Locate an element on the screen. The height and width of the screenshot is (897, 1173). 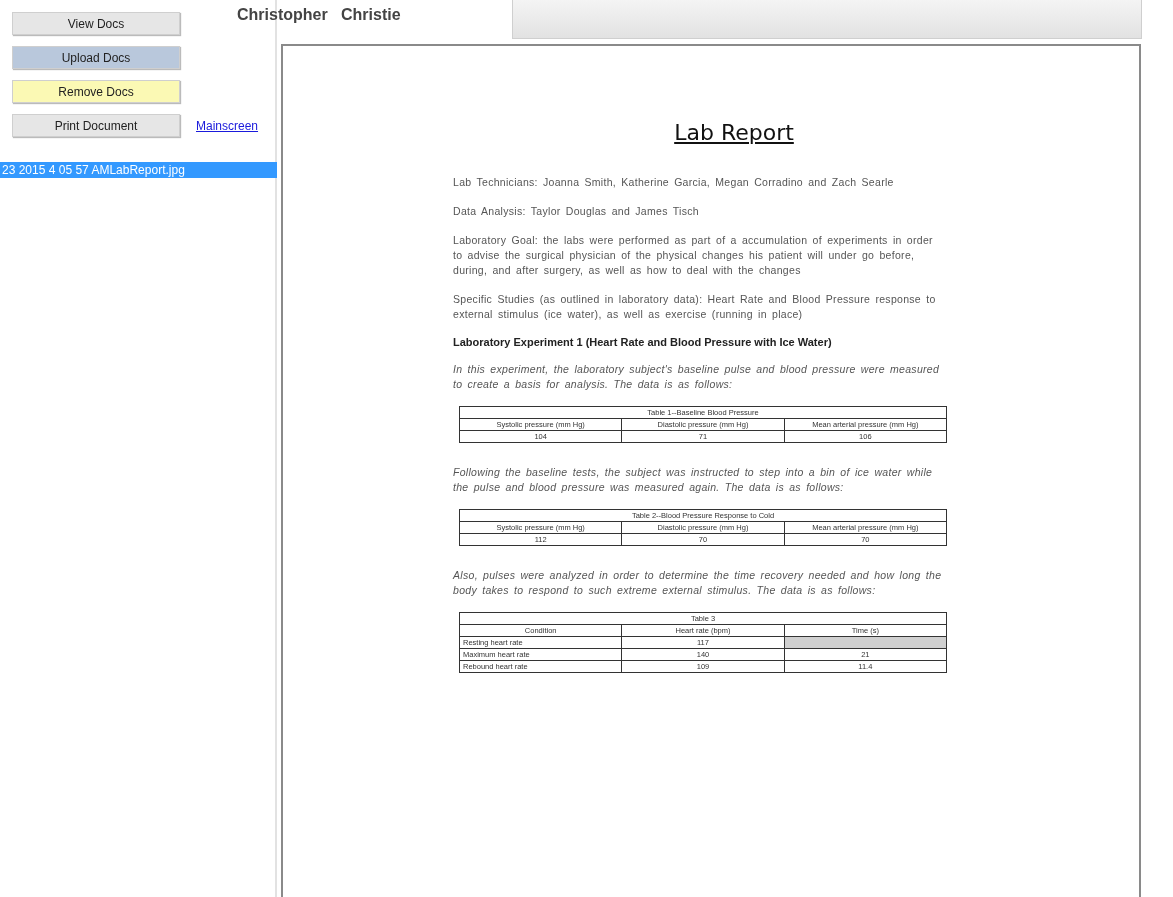
mainscreen-link: Mainscreen is located at coordinates (227, 125).